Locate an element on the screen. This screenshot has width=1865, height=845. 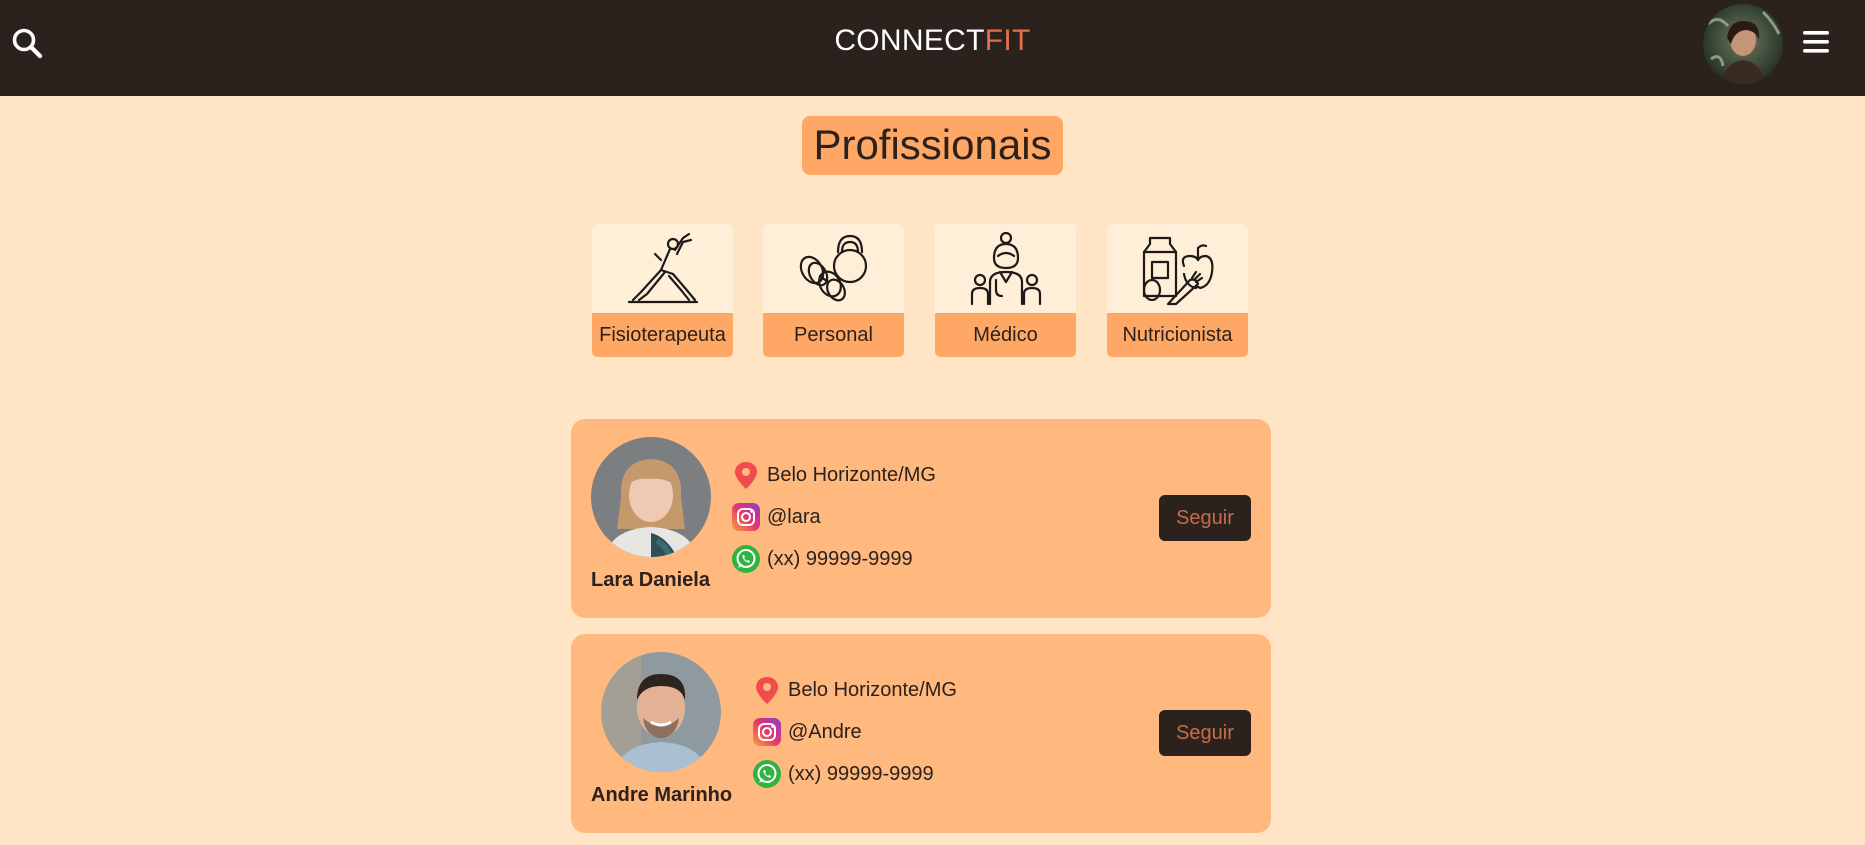
brand-logo: CONNECTFIT is located at coordinates (932, 41).